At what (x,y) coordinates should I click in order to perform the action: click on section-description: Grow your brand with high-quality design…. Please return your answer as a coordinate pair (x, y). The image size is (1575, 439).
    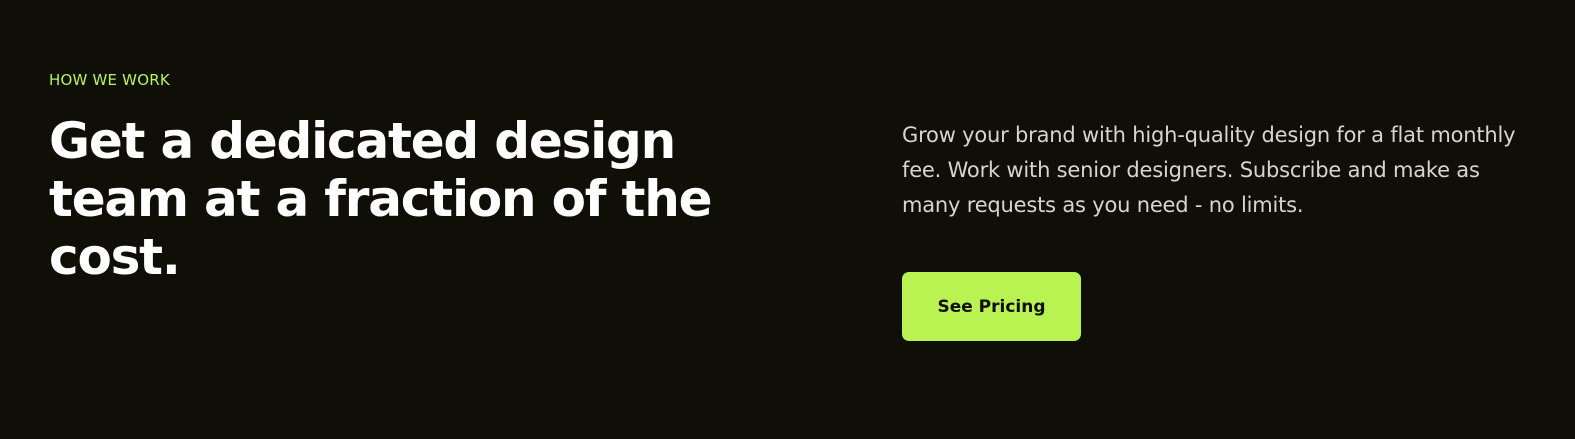
    Looking at the image, I should click on (1209, 170).